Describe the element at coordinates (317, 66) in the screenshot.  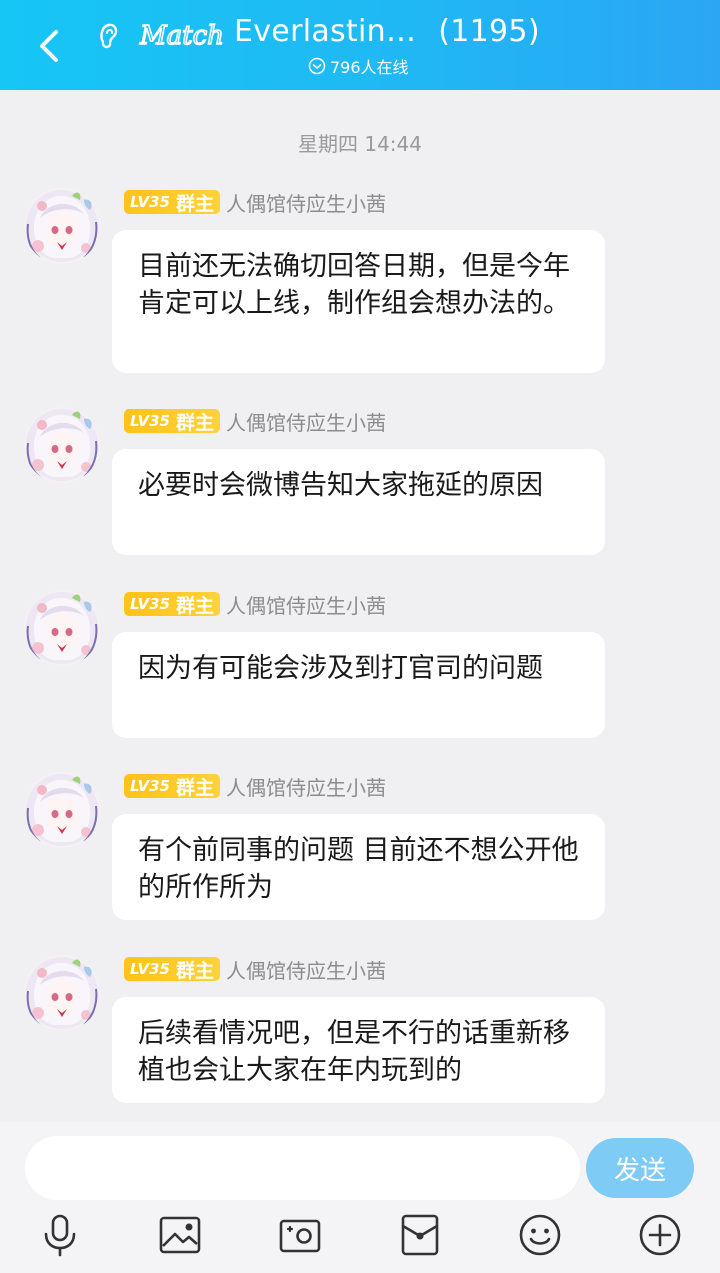
I see `check-circle-icon` at that location.